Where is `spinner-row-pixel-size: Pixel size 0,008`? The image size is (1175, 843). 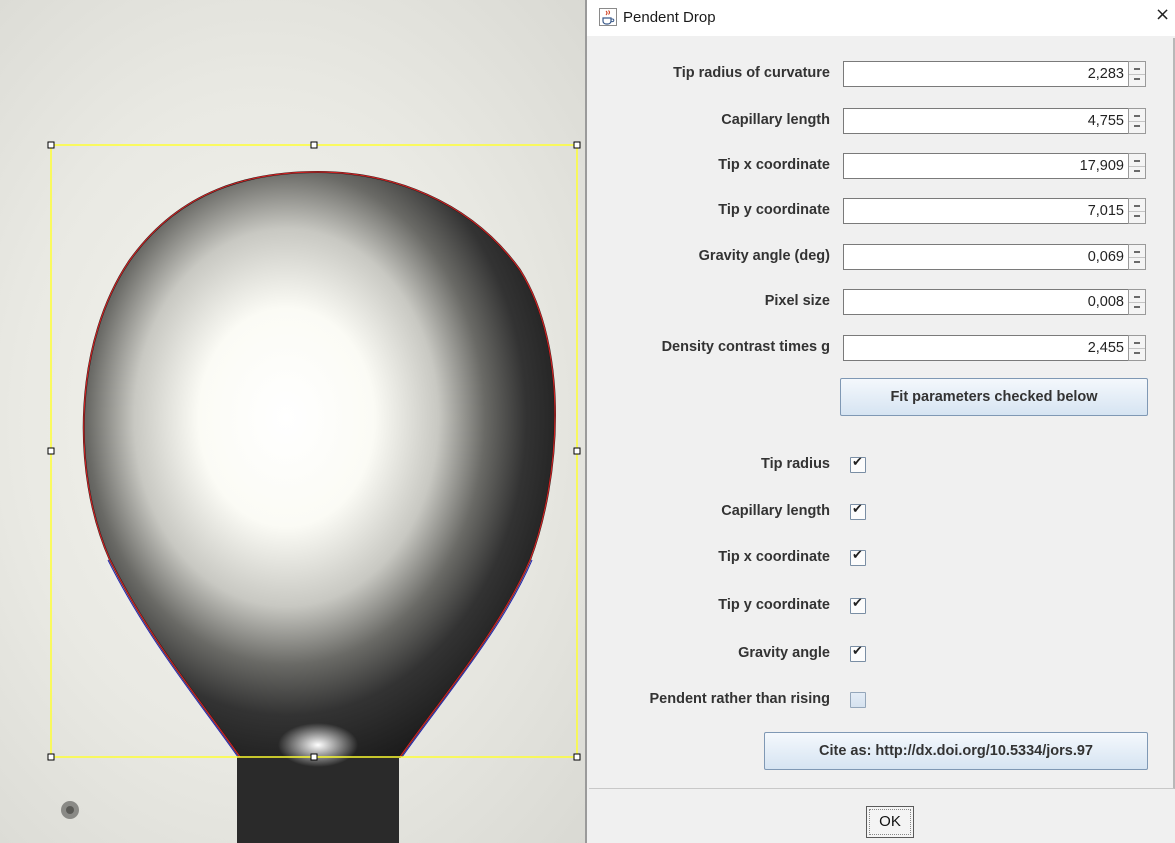
spinner-row-pixel-size: Pixel size 0,008 is located at coordinates (881, 302).